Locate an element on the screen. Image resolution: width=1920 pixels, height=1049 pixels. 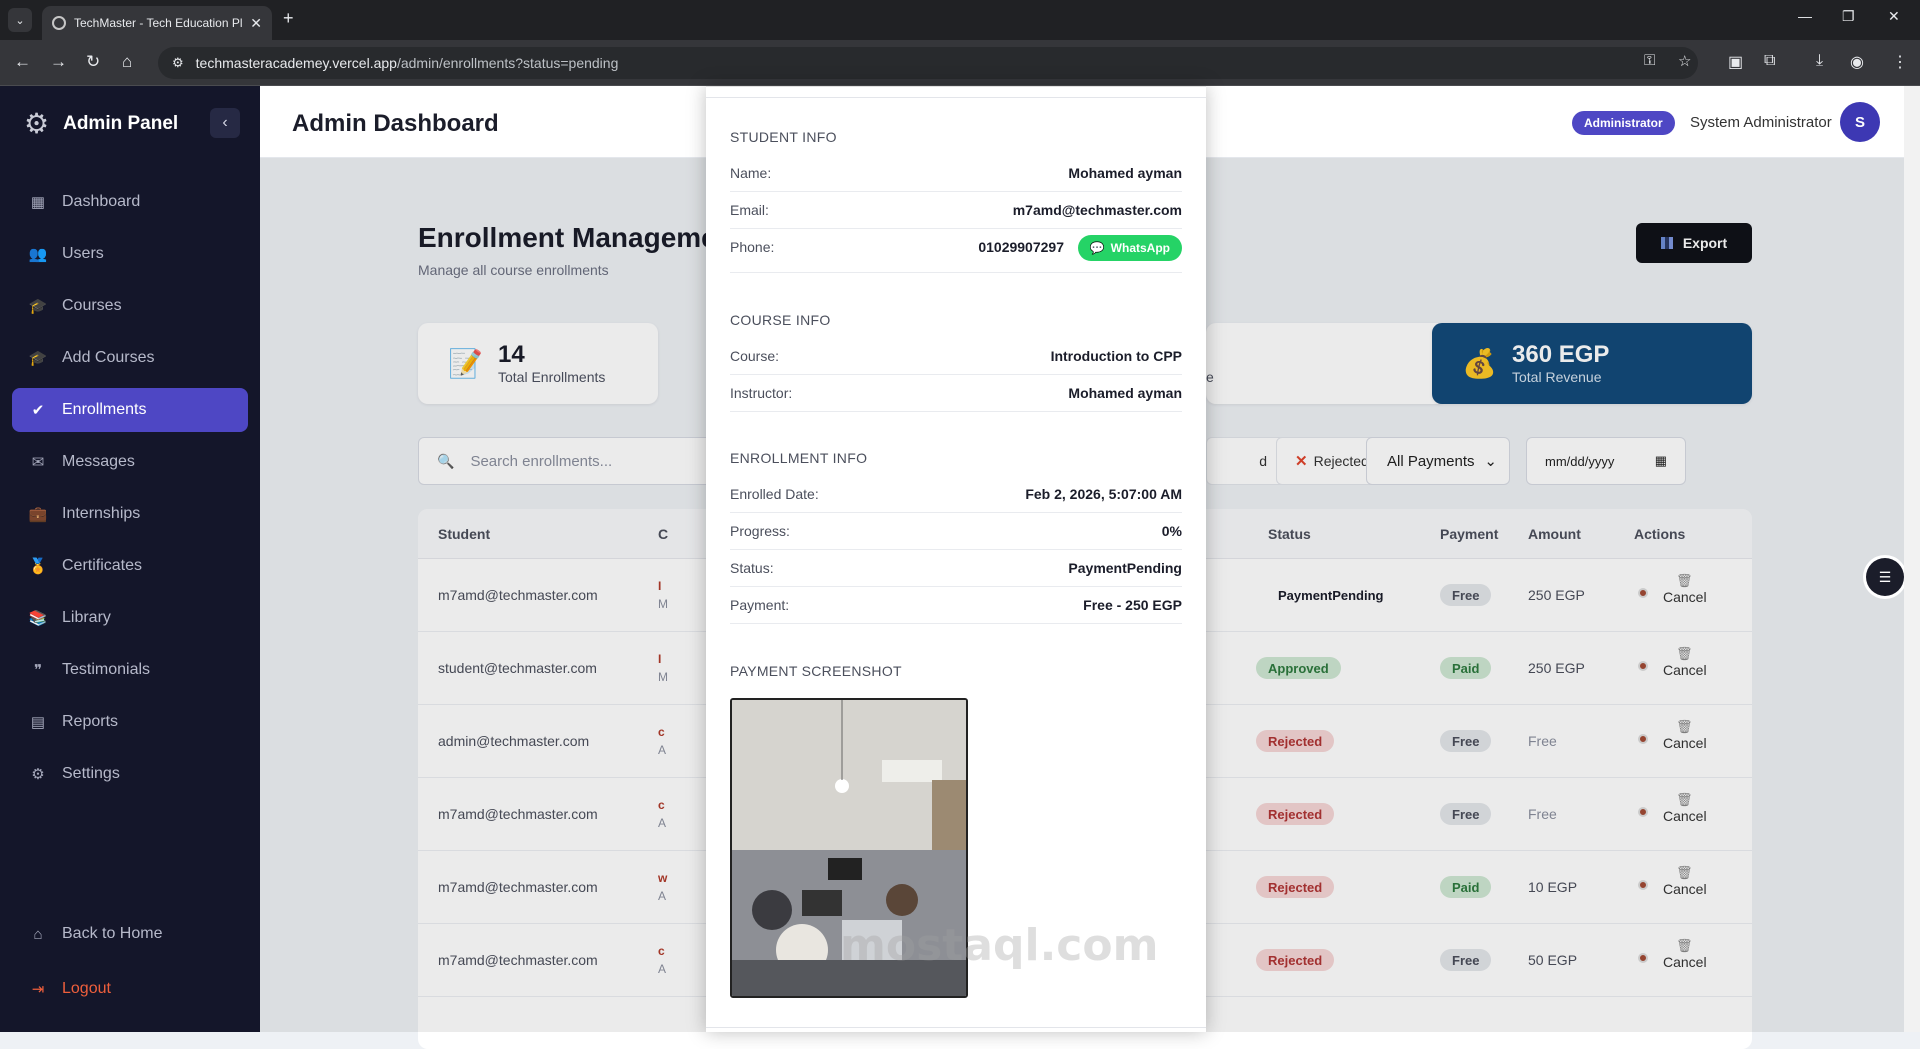
sidebar-item-label: Users is located at coordinates (83, 253).